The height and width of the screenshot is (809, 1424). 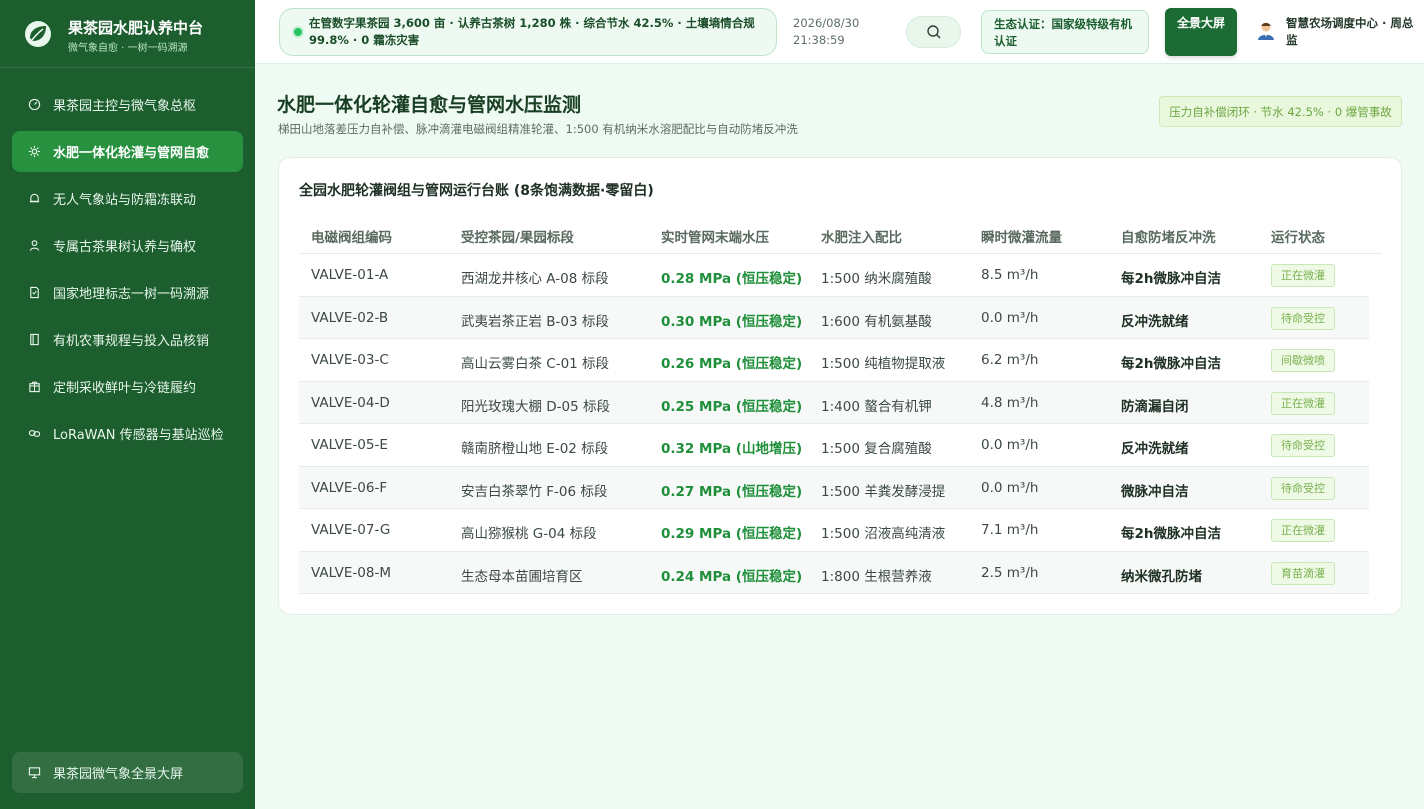 What do you see at coordinates (34, 292) in the screenshot?
I see `document-icon` at bounding box center [34, 292].